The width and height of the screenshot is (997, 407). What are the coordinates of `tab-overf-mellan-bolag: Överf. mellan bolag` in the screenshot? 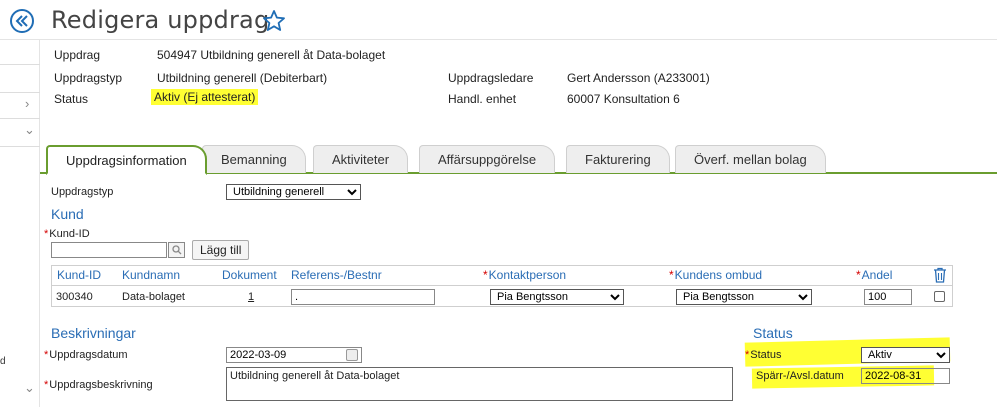 It's located at (750, 159).